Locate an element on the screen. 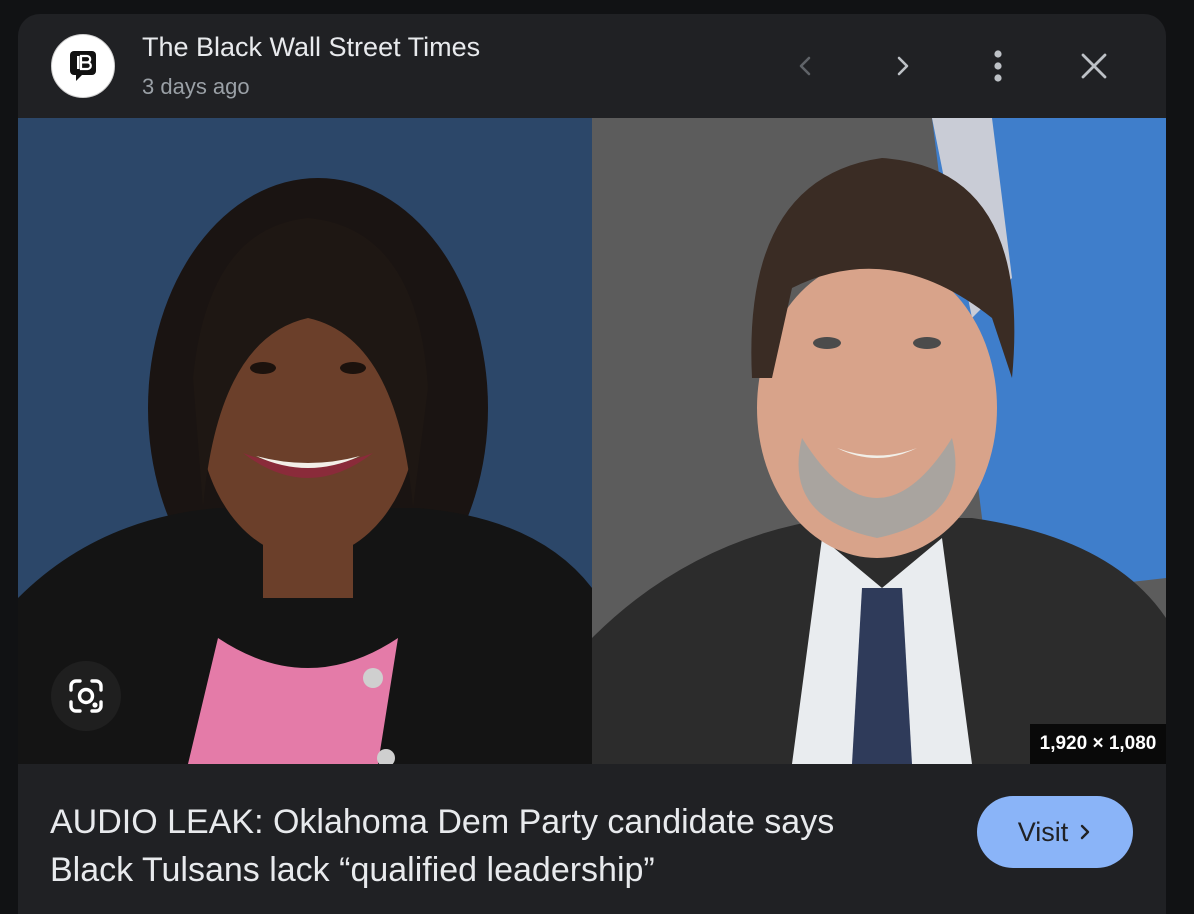  previous-button is located at coordinates (806, 66).